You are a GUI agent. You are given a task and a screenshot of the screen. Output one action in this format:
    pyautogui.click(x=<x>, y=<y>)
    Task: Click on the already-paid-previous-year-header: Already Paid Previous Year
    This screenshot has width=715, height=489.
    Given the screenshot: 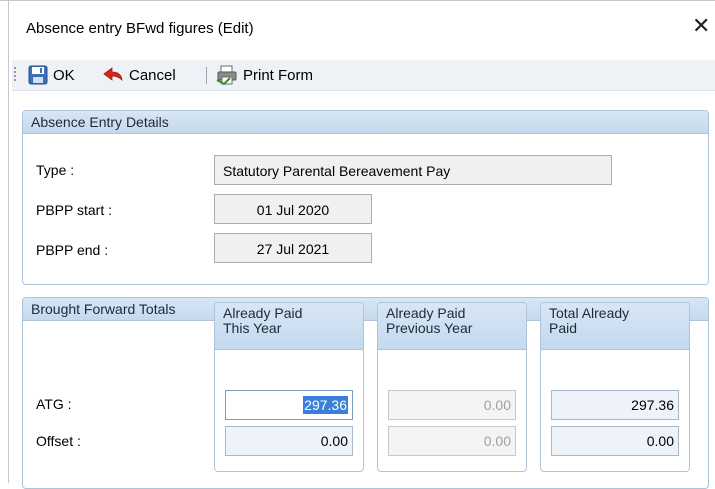 What is the action you would take?
    pyautogui.click(x=452, y=326)
    